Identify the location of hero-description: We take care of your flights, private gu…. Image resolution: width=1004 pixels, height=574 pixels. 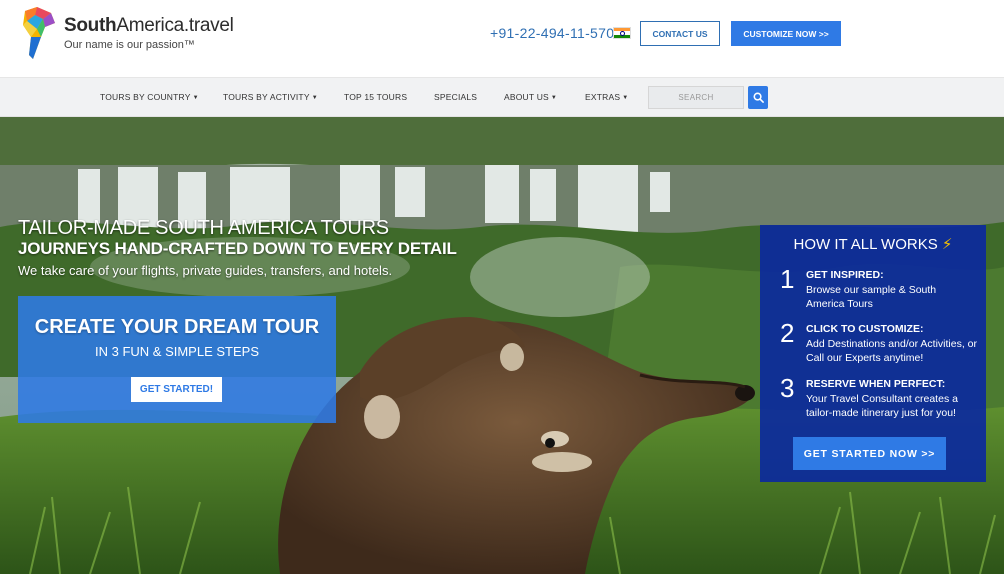
(205, 270).